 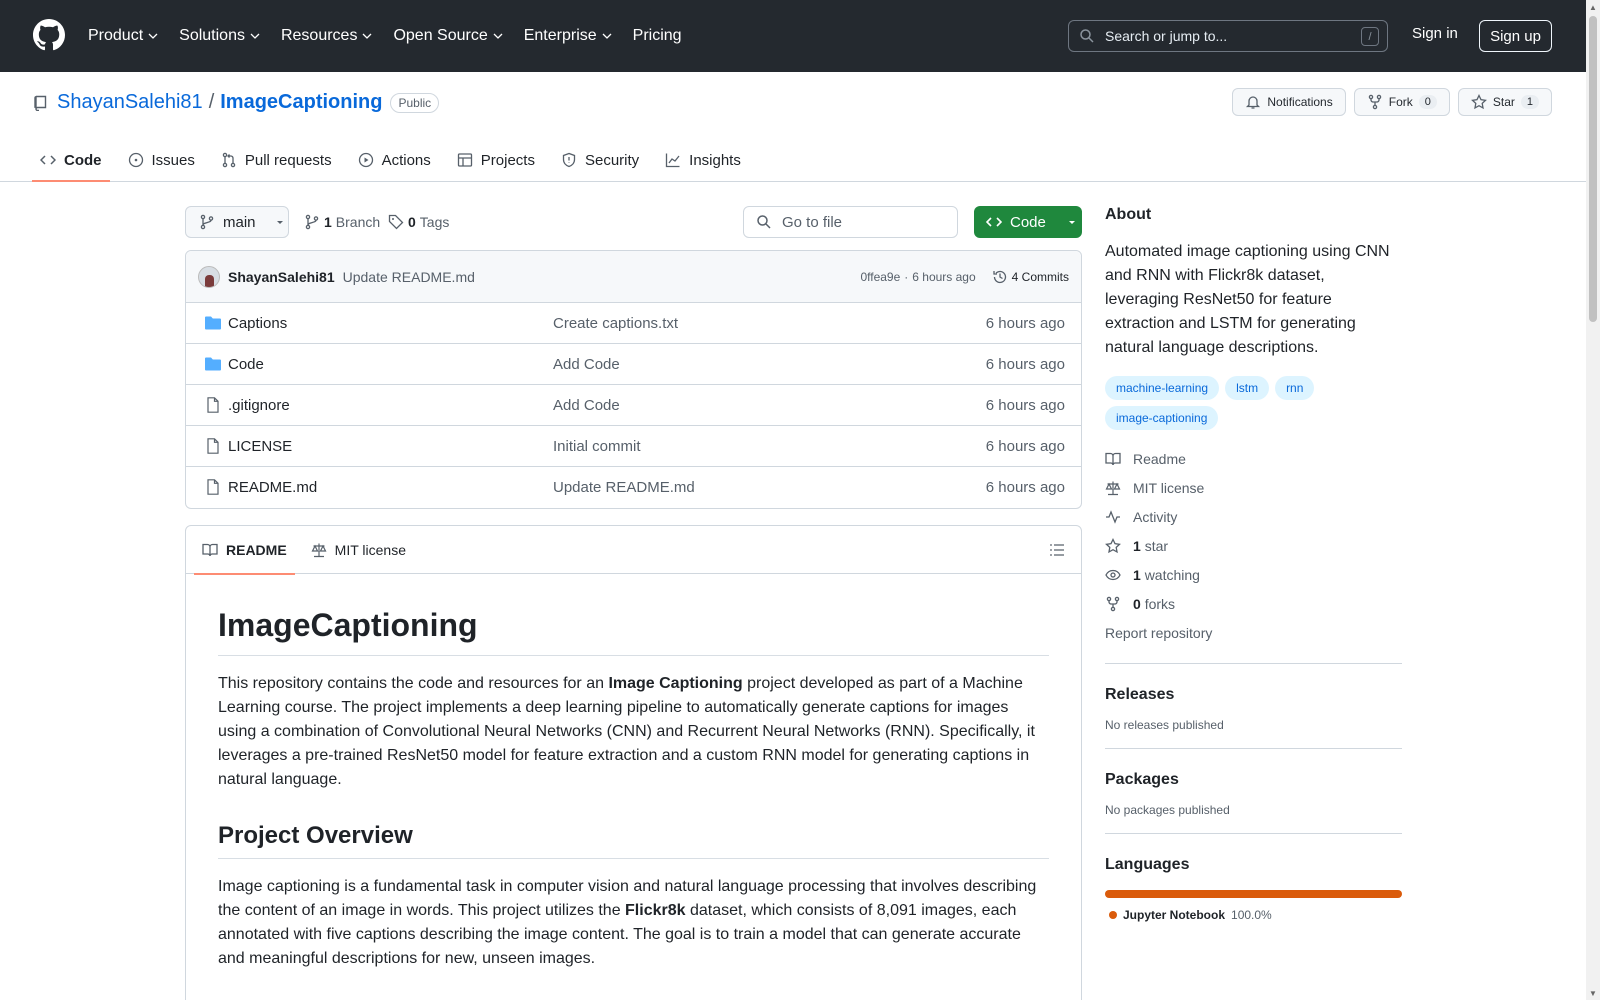 What do you see at coordinates (568, 36) in the screenshot?
I see `nav-enterprise: Enterprise` at bounding box center [568, 36].